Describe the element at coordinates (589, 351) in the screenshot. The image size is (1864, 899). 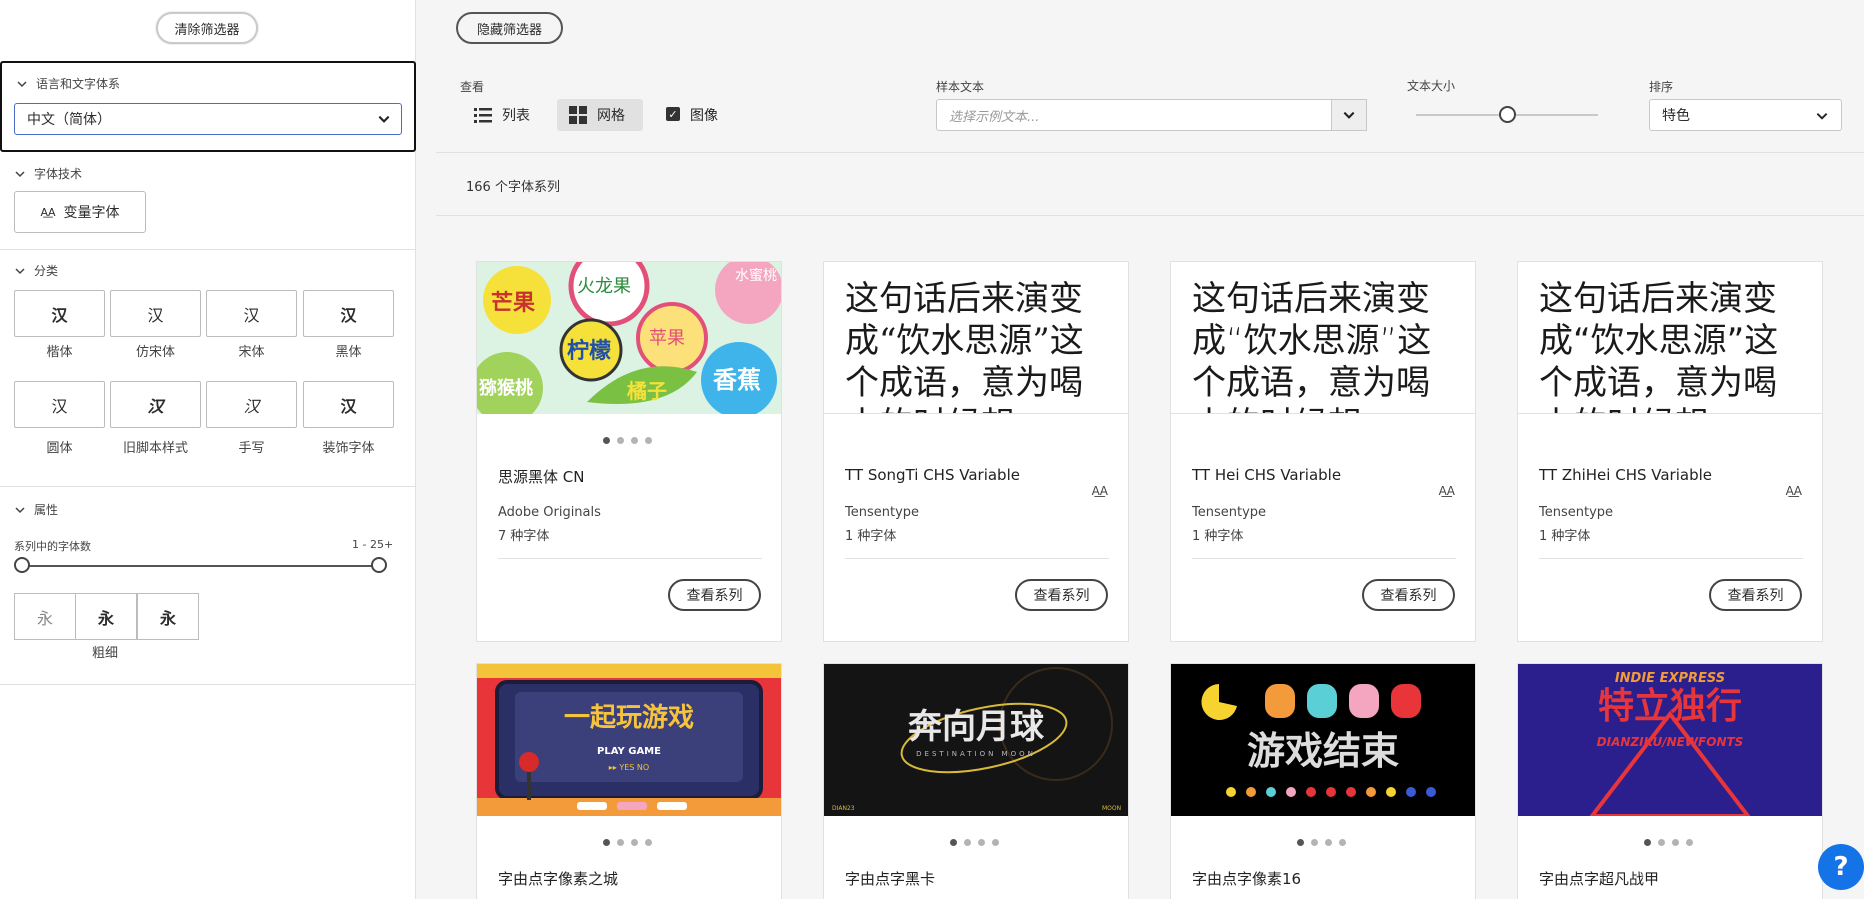
I see `preview-text: 柠檬` at that location.